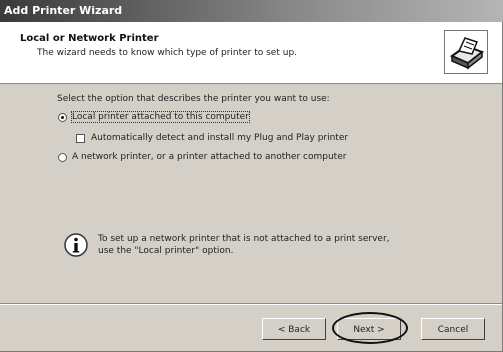 The height and width of the screenshot is (352, 503). I want to click on network-printer-radio, so click(62, 157).